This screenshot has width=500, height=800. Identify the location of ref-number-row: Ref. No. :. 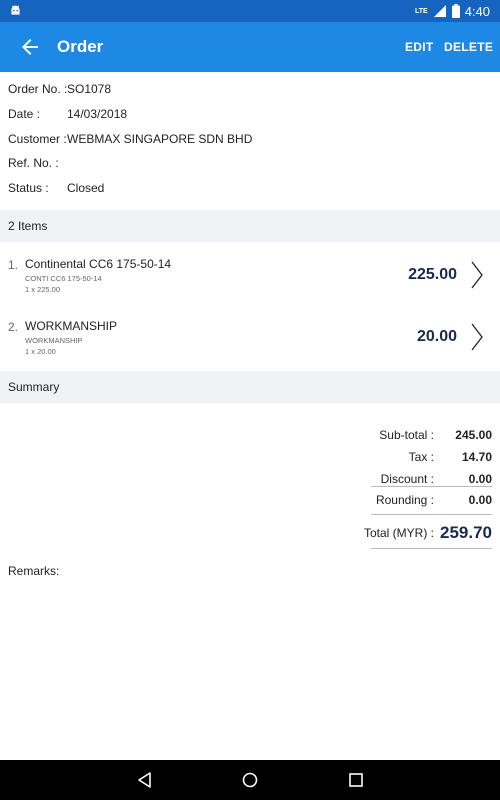
(37, 163).